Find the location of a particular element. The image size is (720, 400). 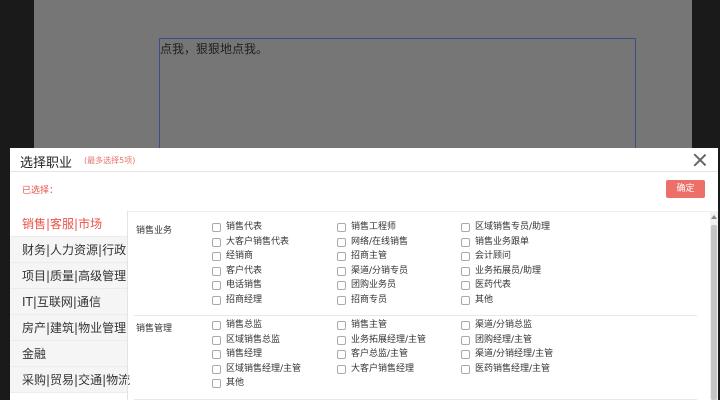

selected-label: 已选择： is located at coordinates (40, 191).